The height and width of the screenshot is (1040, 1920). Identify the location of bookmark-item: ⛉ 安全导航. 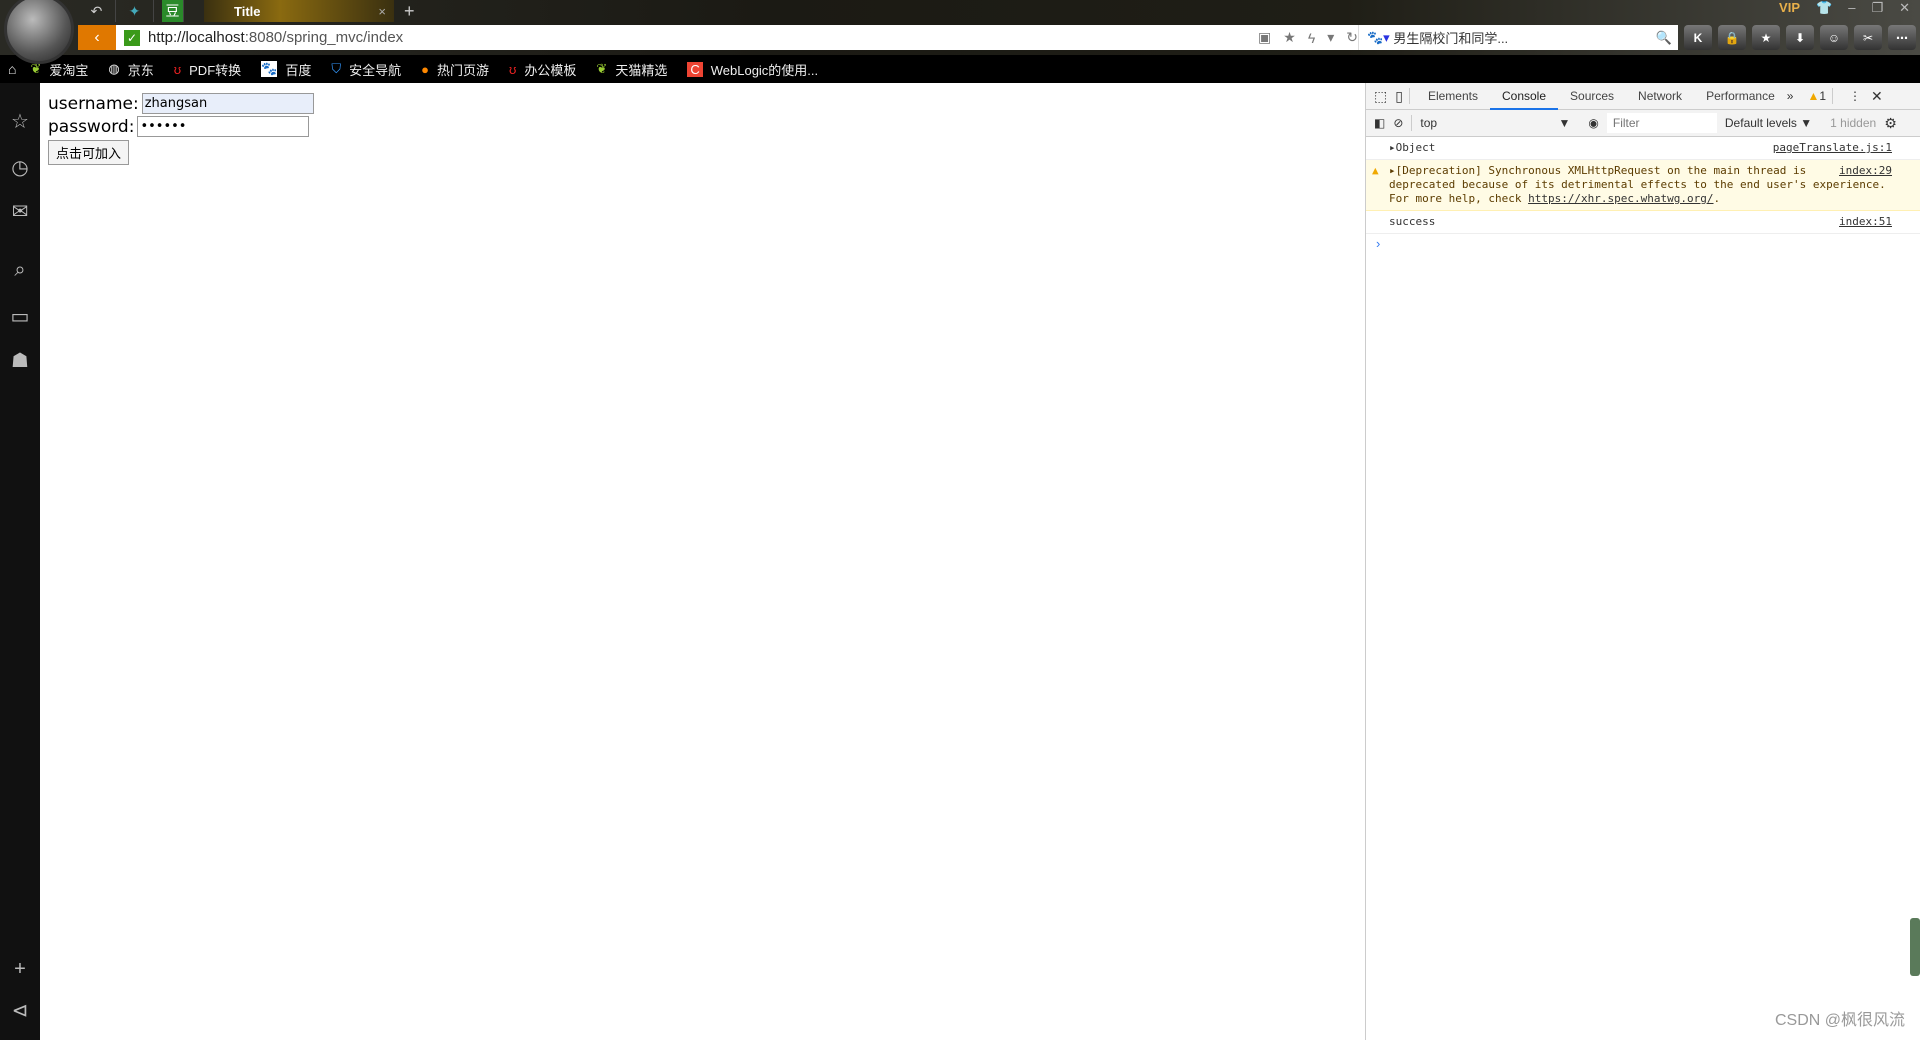
(366, 69).